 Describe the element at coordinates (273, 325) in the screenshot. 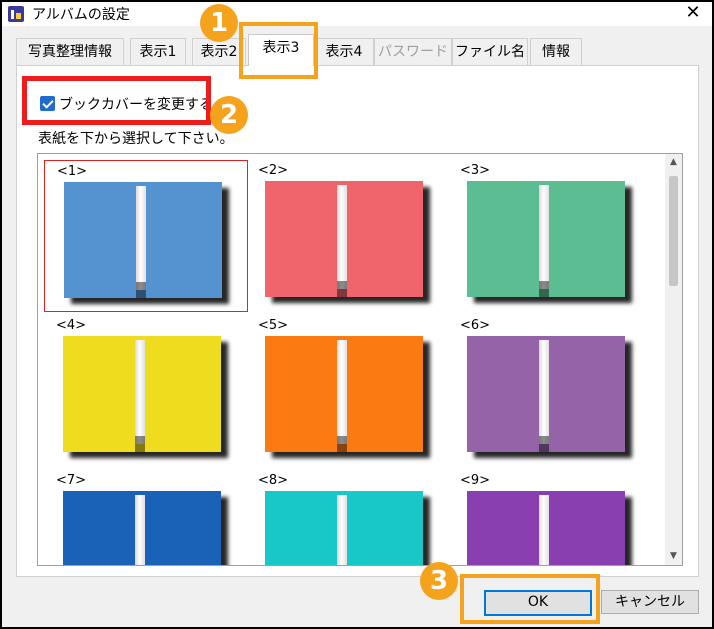

I see `cover-number: <5>` at that location.